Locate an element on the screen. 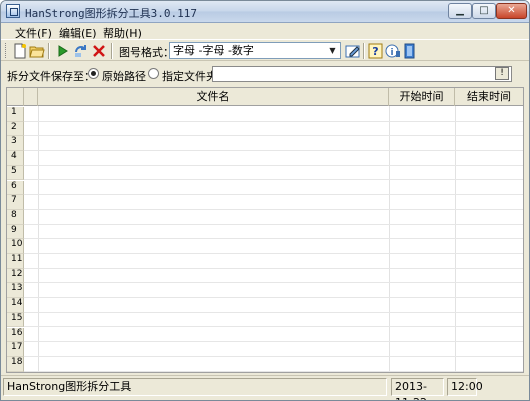 This screenshot has height=401, width=530. status-app-name: HanStrong图形拆分工具 is located at coordinates (195, 387).